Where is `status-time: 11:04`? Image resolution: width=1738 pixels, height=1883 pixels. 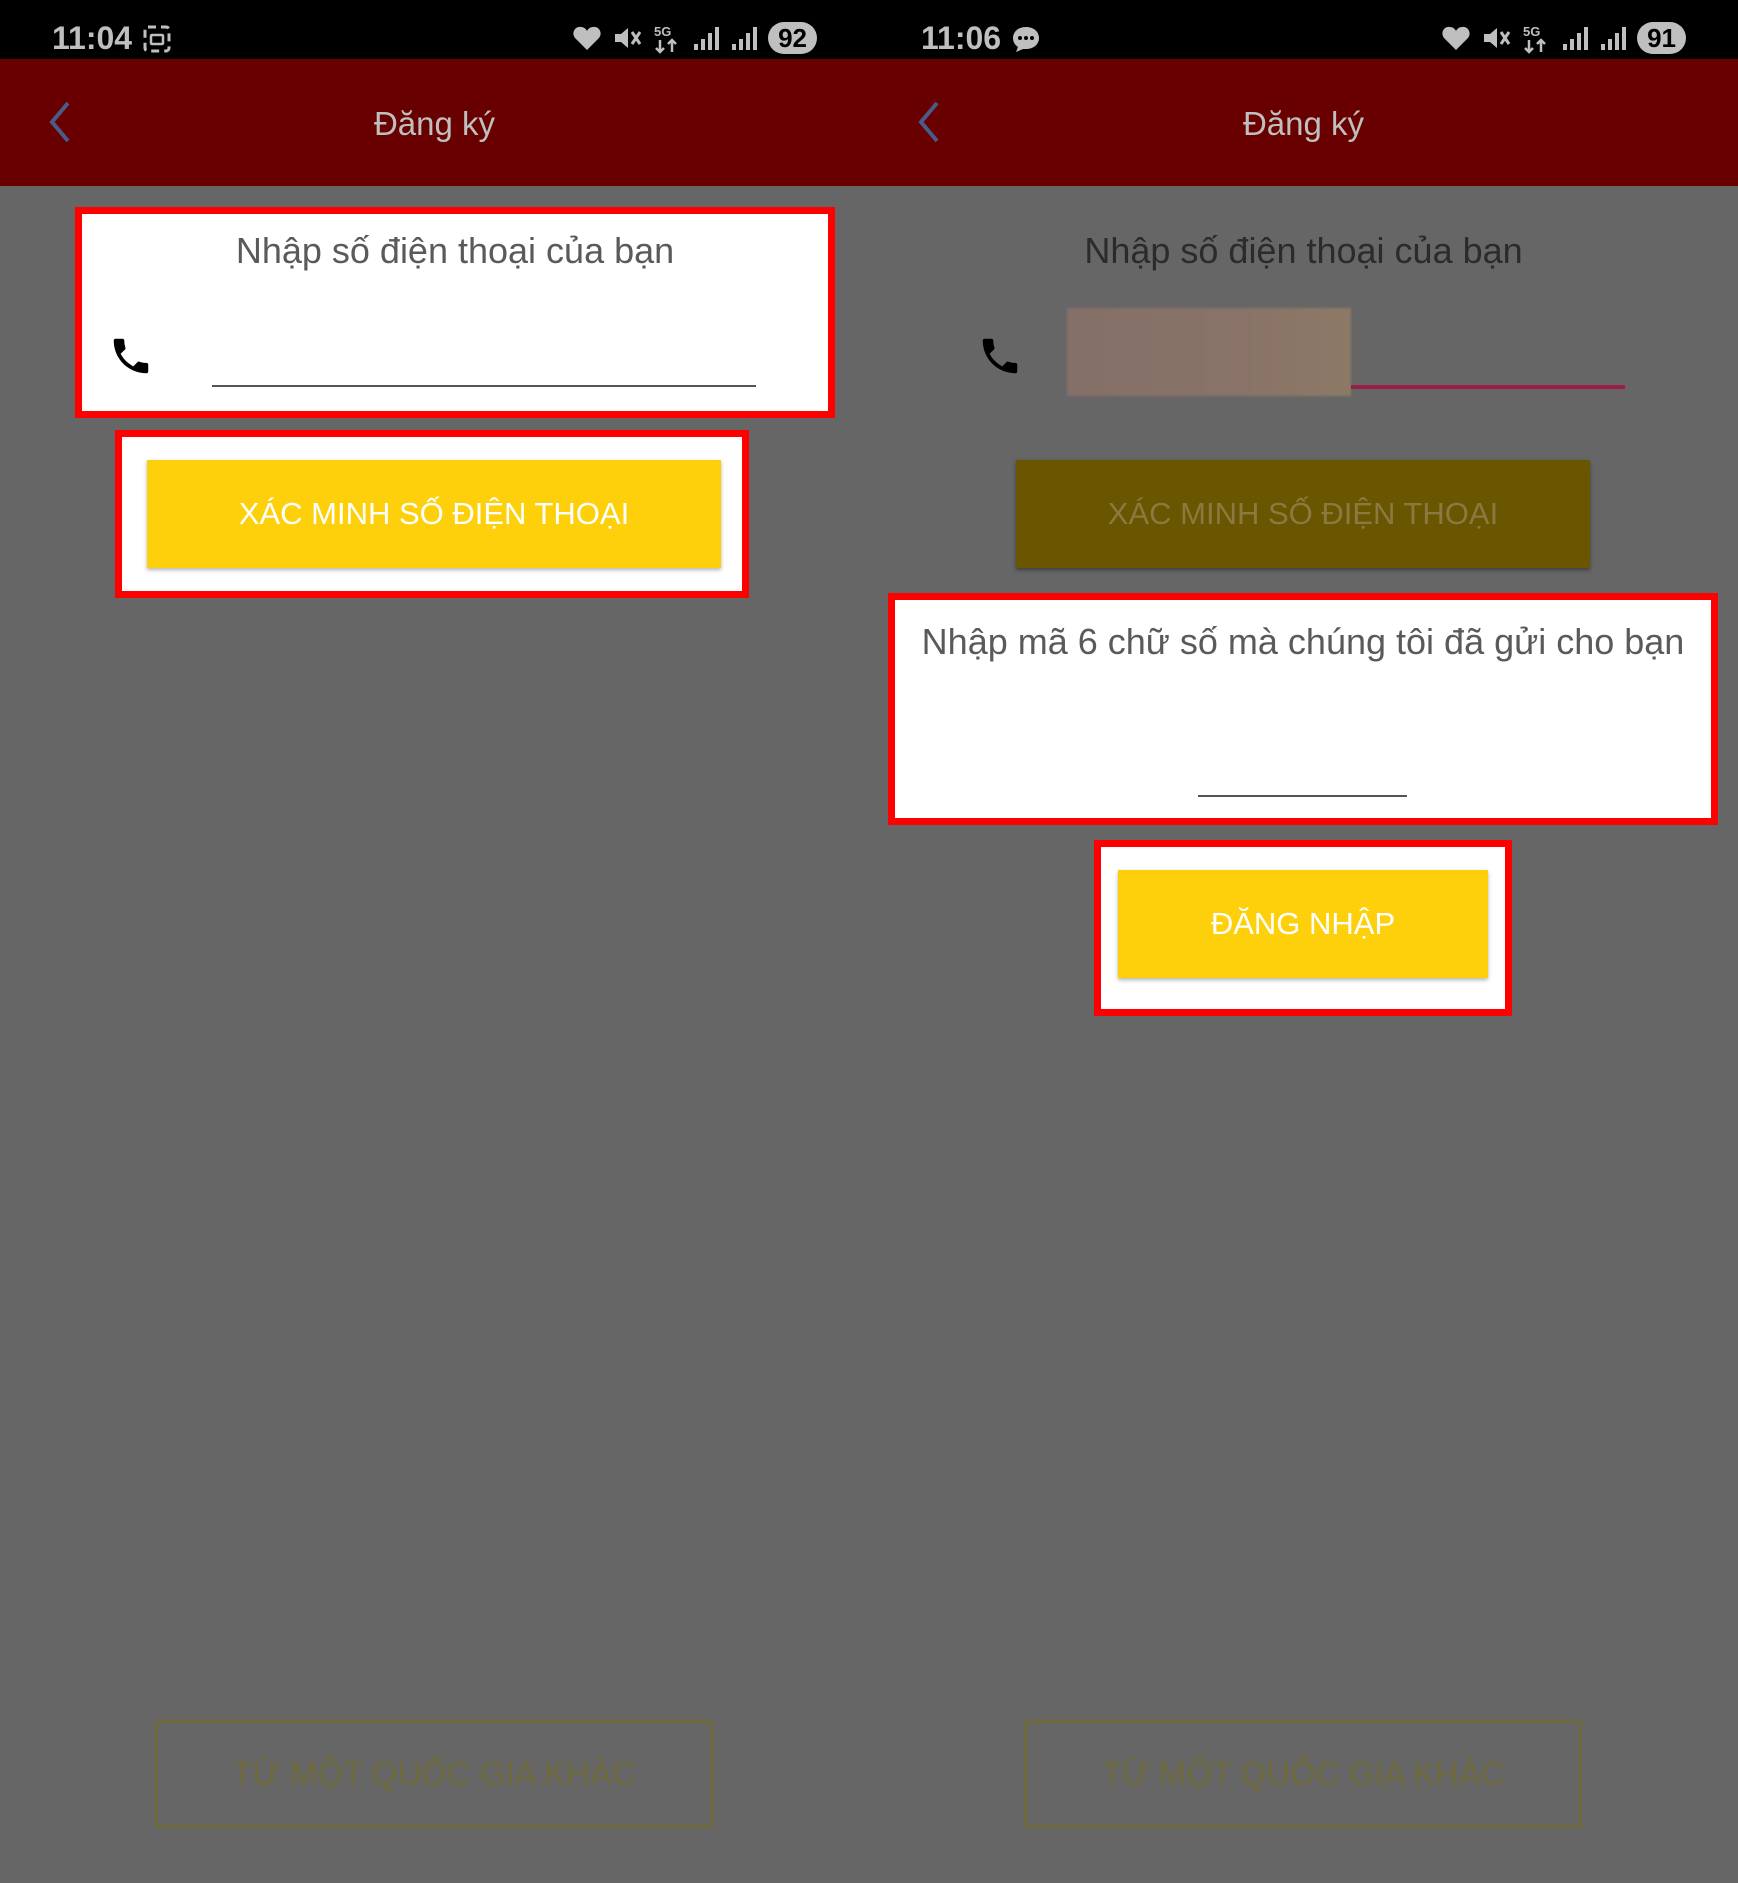 status-time: 11:04 is located at coordinates (92, 38).